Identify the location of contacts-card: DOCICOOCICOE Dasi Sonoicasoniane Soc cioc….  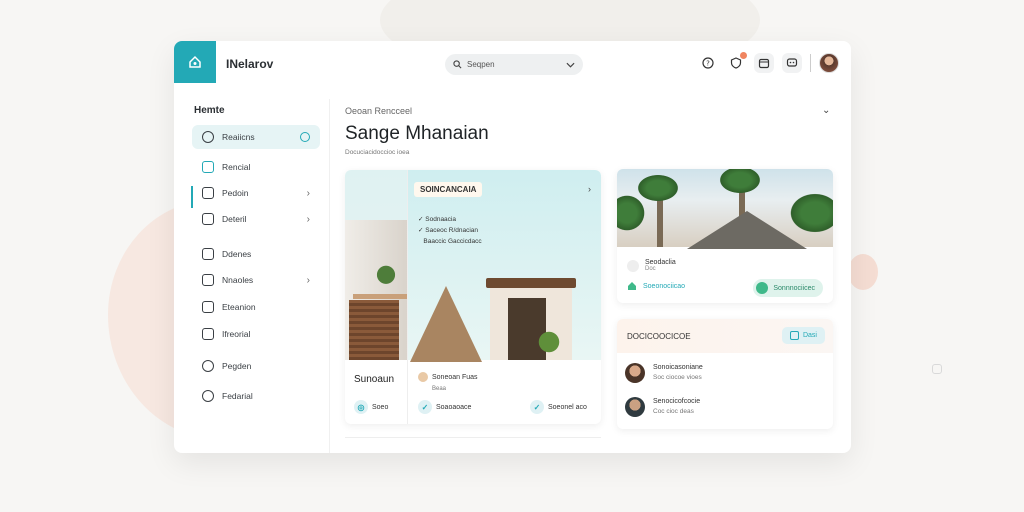
(725, 374).